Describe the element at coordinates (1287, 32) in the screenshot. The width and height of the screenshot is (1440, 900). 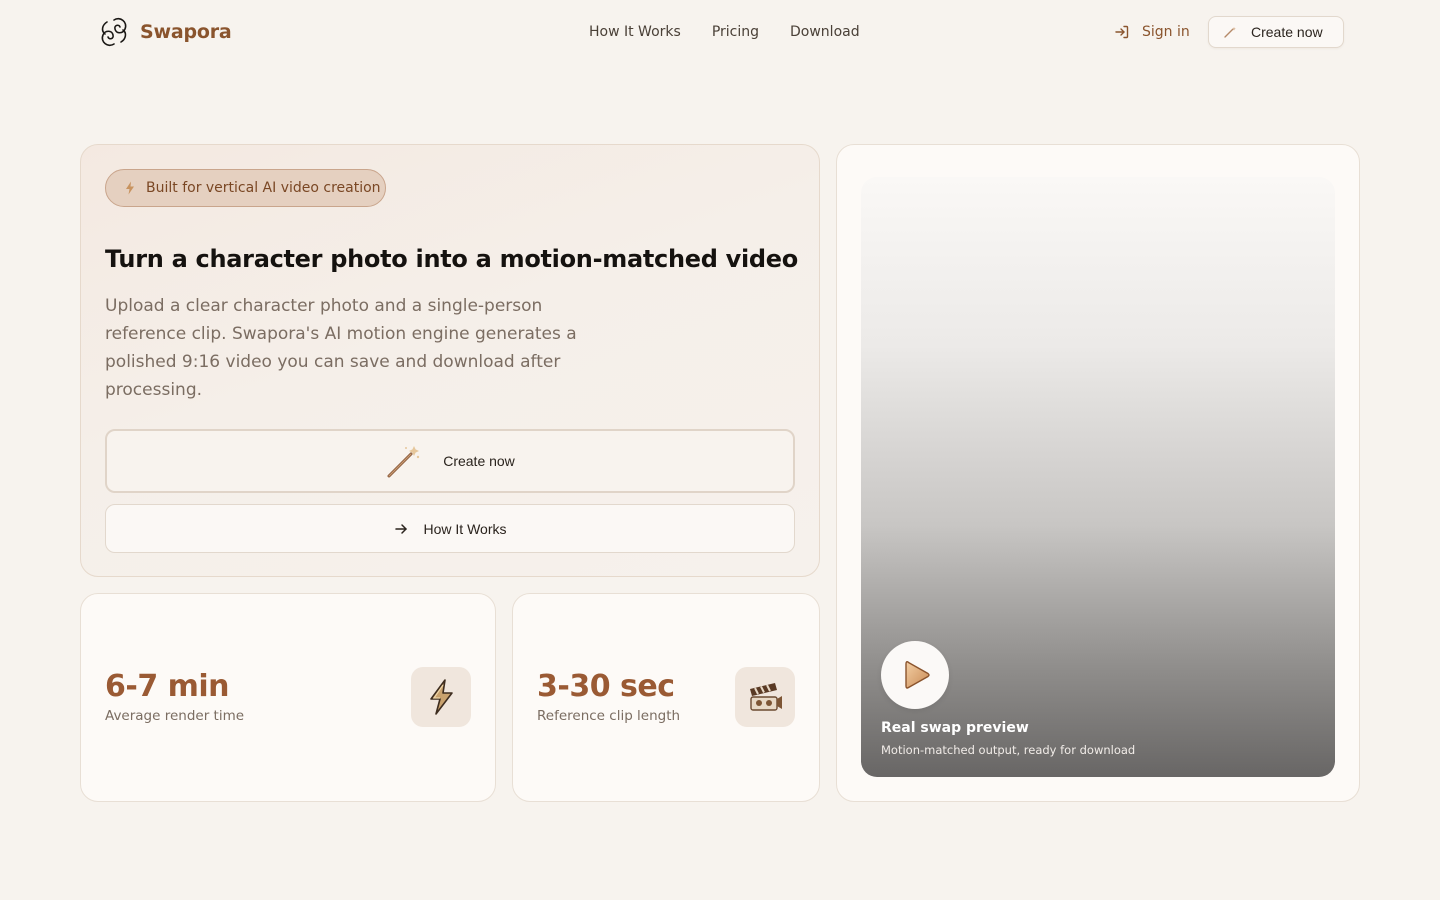
I see `header-create-now-label: Create now` at that location.